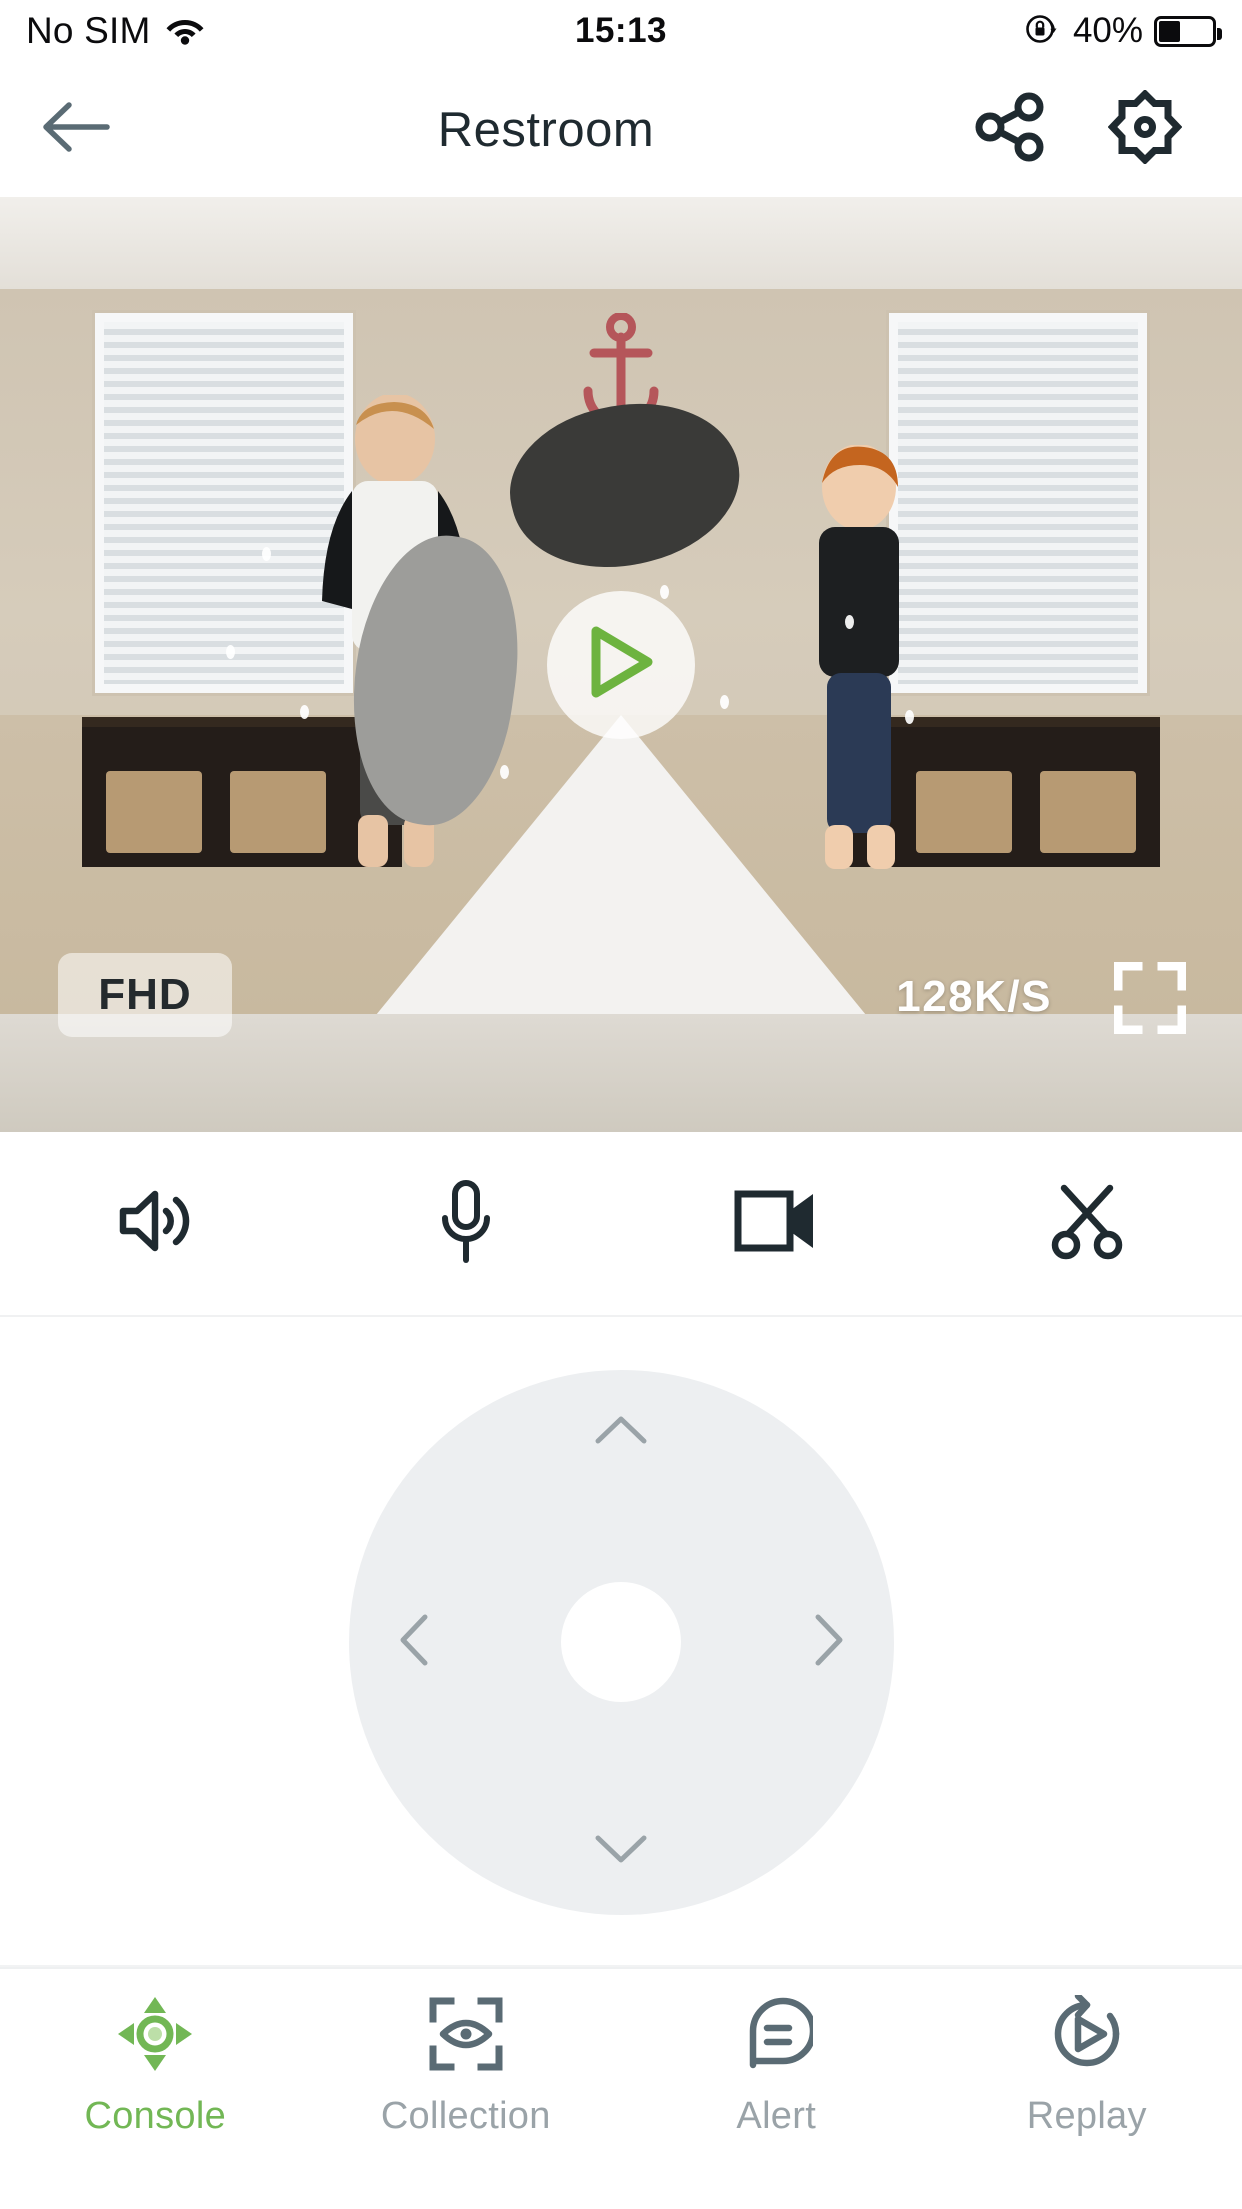  I want to click on video-camera-icon, so click(776, 1223).